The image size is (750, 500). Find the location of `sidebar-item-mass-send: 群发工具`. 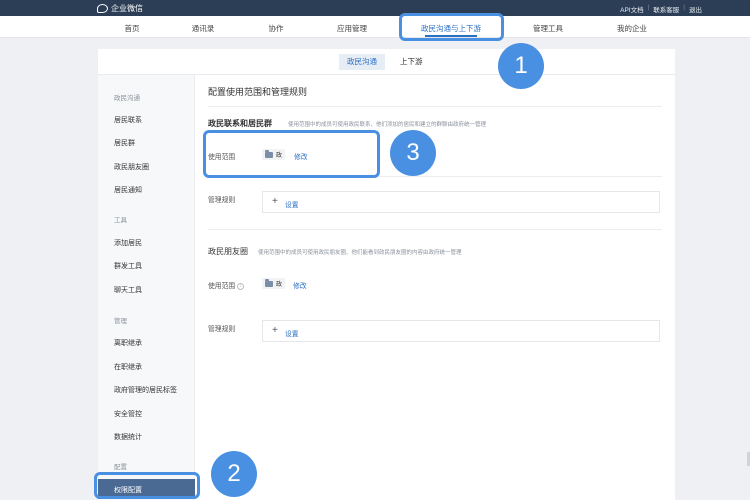

sidebar-item-mass-send: 群发工具 is located at coordinates (128, 266).